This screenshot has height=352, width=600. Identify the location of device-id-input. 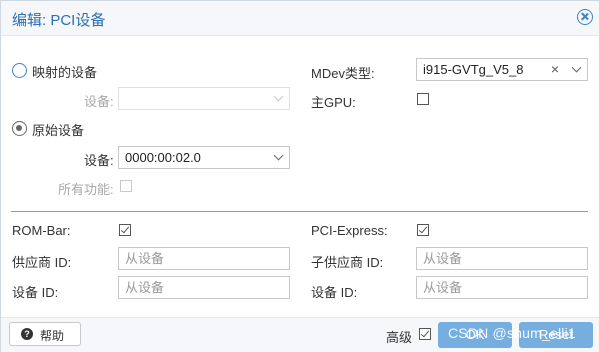
(204, 287).